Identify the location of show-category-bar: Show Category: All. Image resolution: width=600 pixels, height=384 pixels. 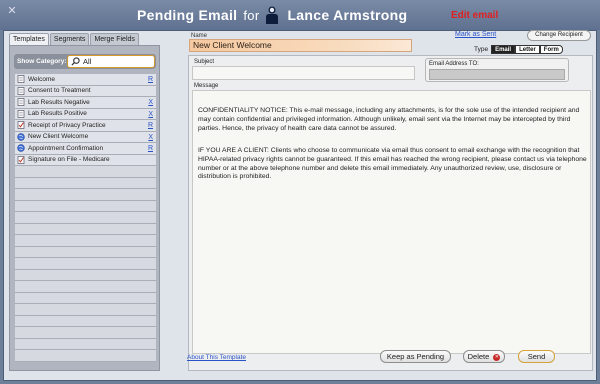
(85, 61).